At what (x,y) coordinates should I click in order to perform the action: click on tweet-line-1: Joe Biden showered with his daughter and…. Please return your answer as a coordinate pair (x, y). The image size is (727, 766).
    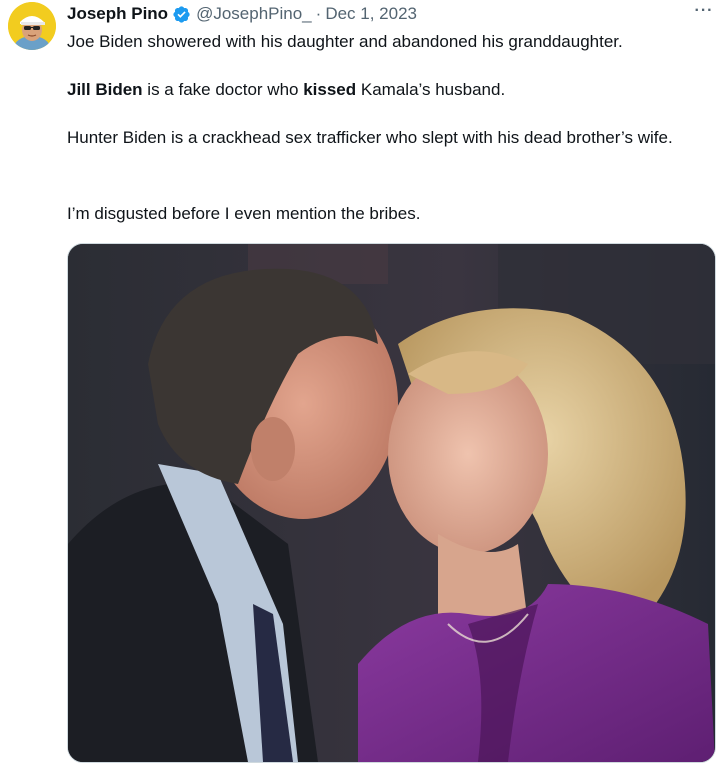
    Looking at the image, I should click on (345, 41).